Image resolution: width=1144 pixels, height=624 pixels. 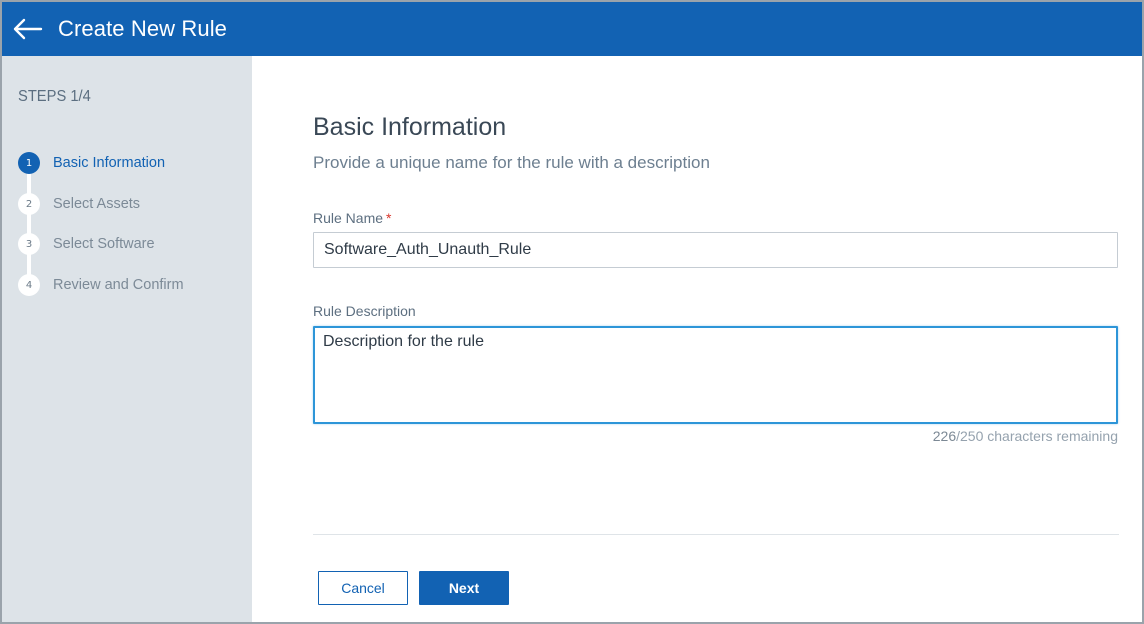 What do you see at coordinates (1037, 436) in the screenshot?
I see `characters-max-text: /250 characters remaining` at bounding box center [1037, 436].